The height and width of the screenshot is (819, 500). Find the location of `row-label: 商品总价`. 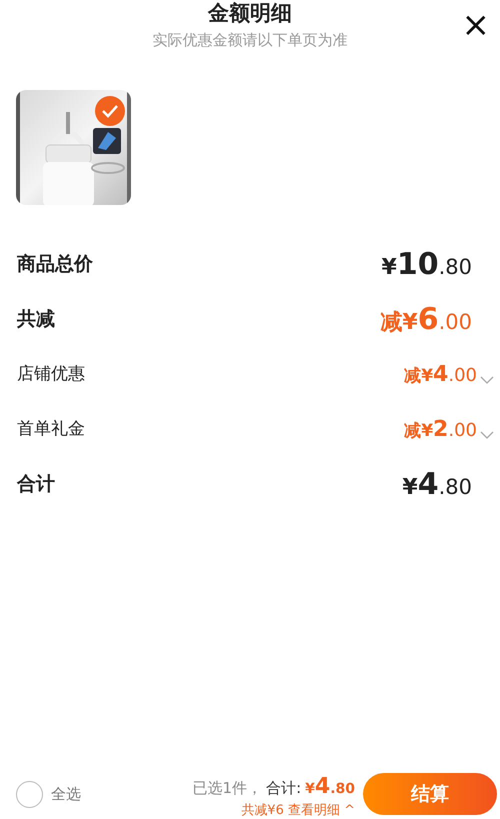

row-label: 商品总价 is located at coordinates (55, 265).